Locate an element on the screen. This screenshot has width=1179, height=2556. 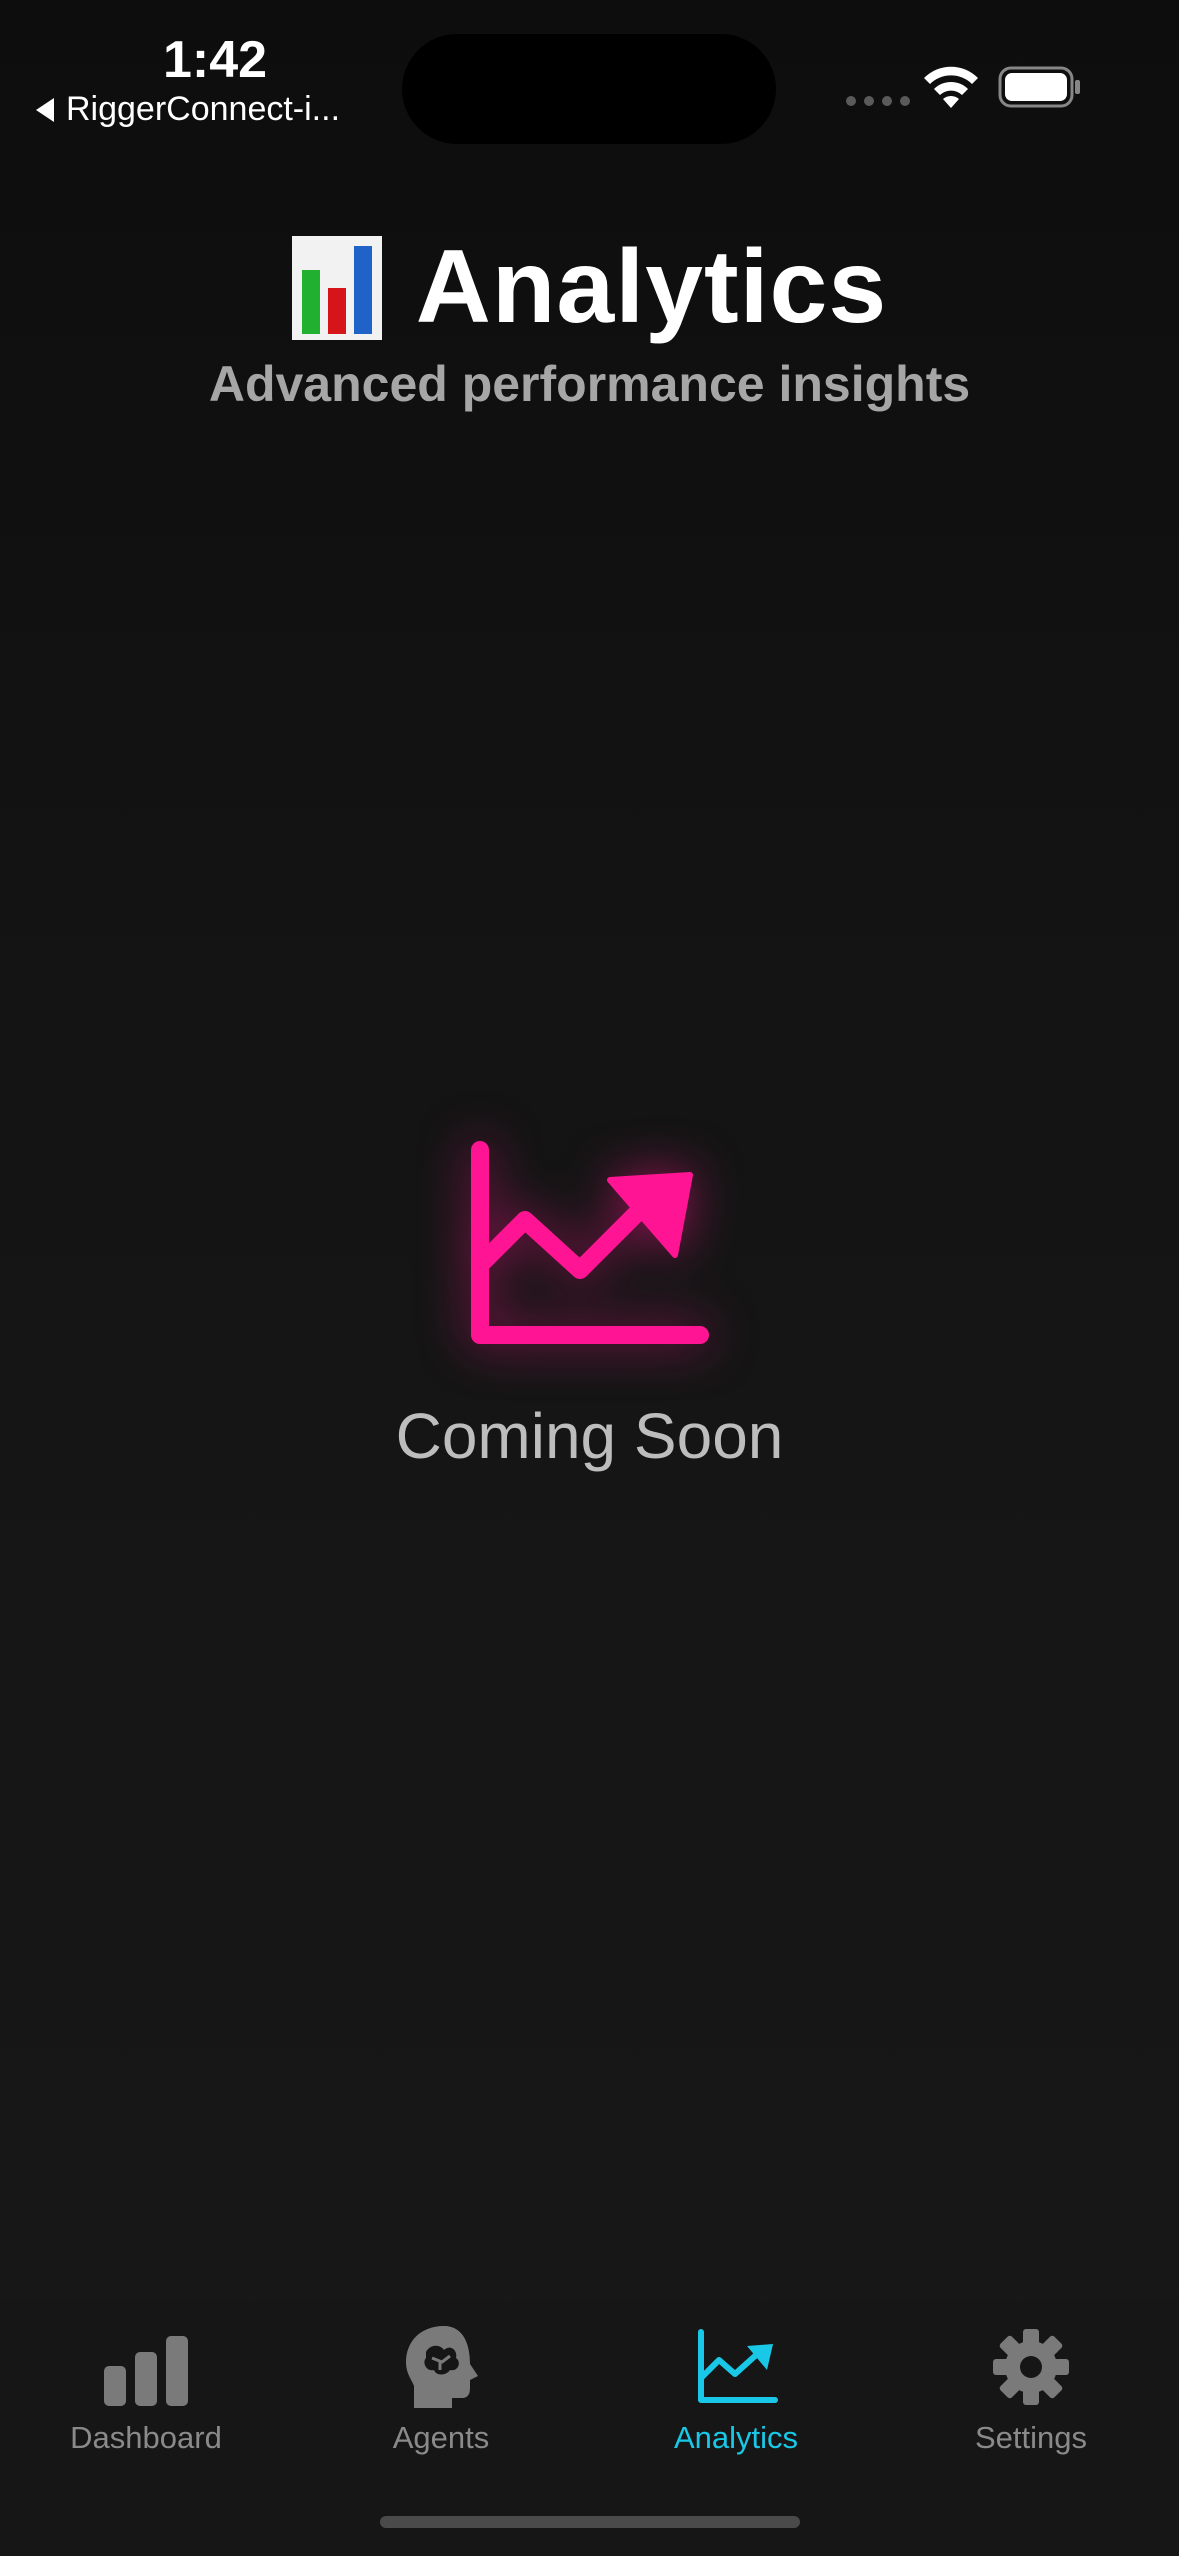
tab-settings-label: Settings is located at coordinates (1030, 2437).